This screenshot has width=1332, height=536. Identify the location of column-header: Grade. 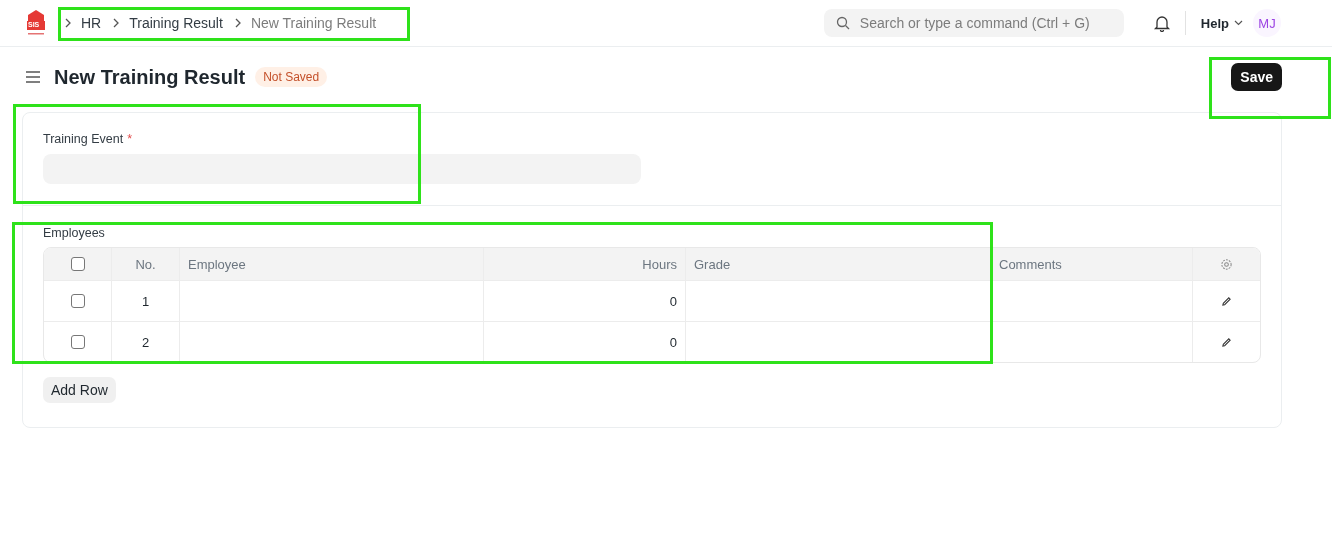
(837, 264).